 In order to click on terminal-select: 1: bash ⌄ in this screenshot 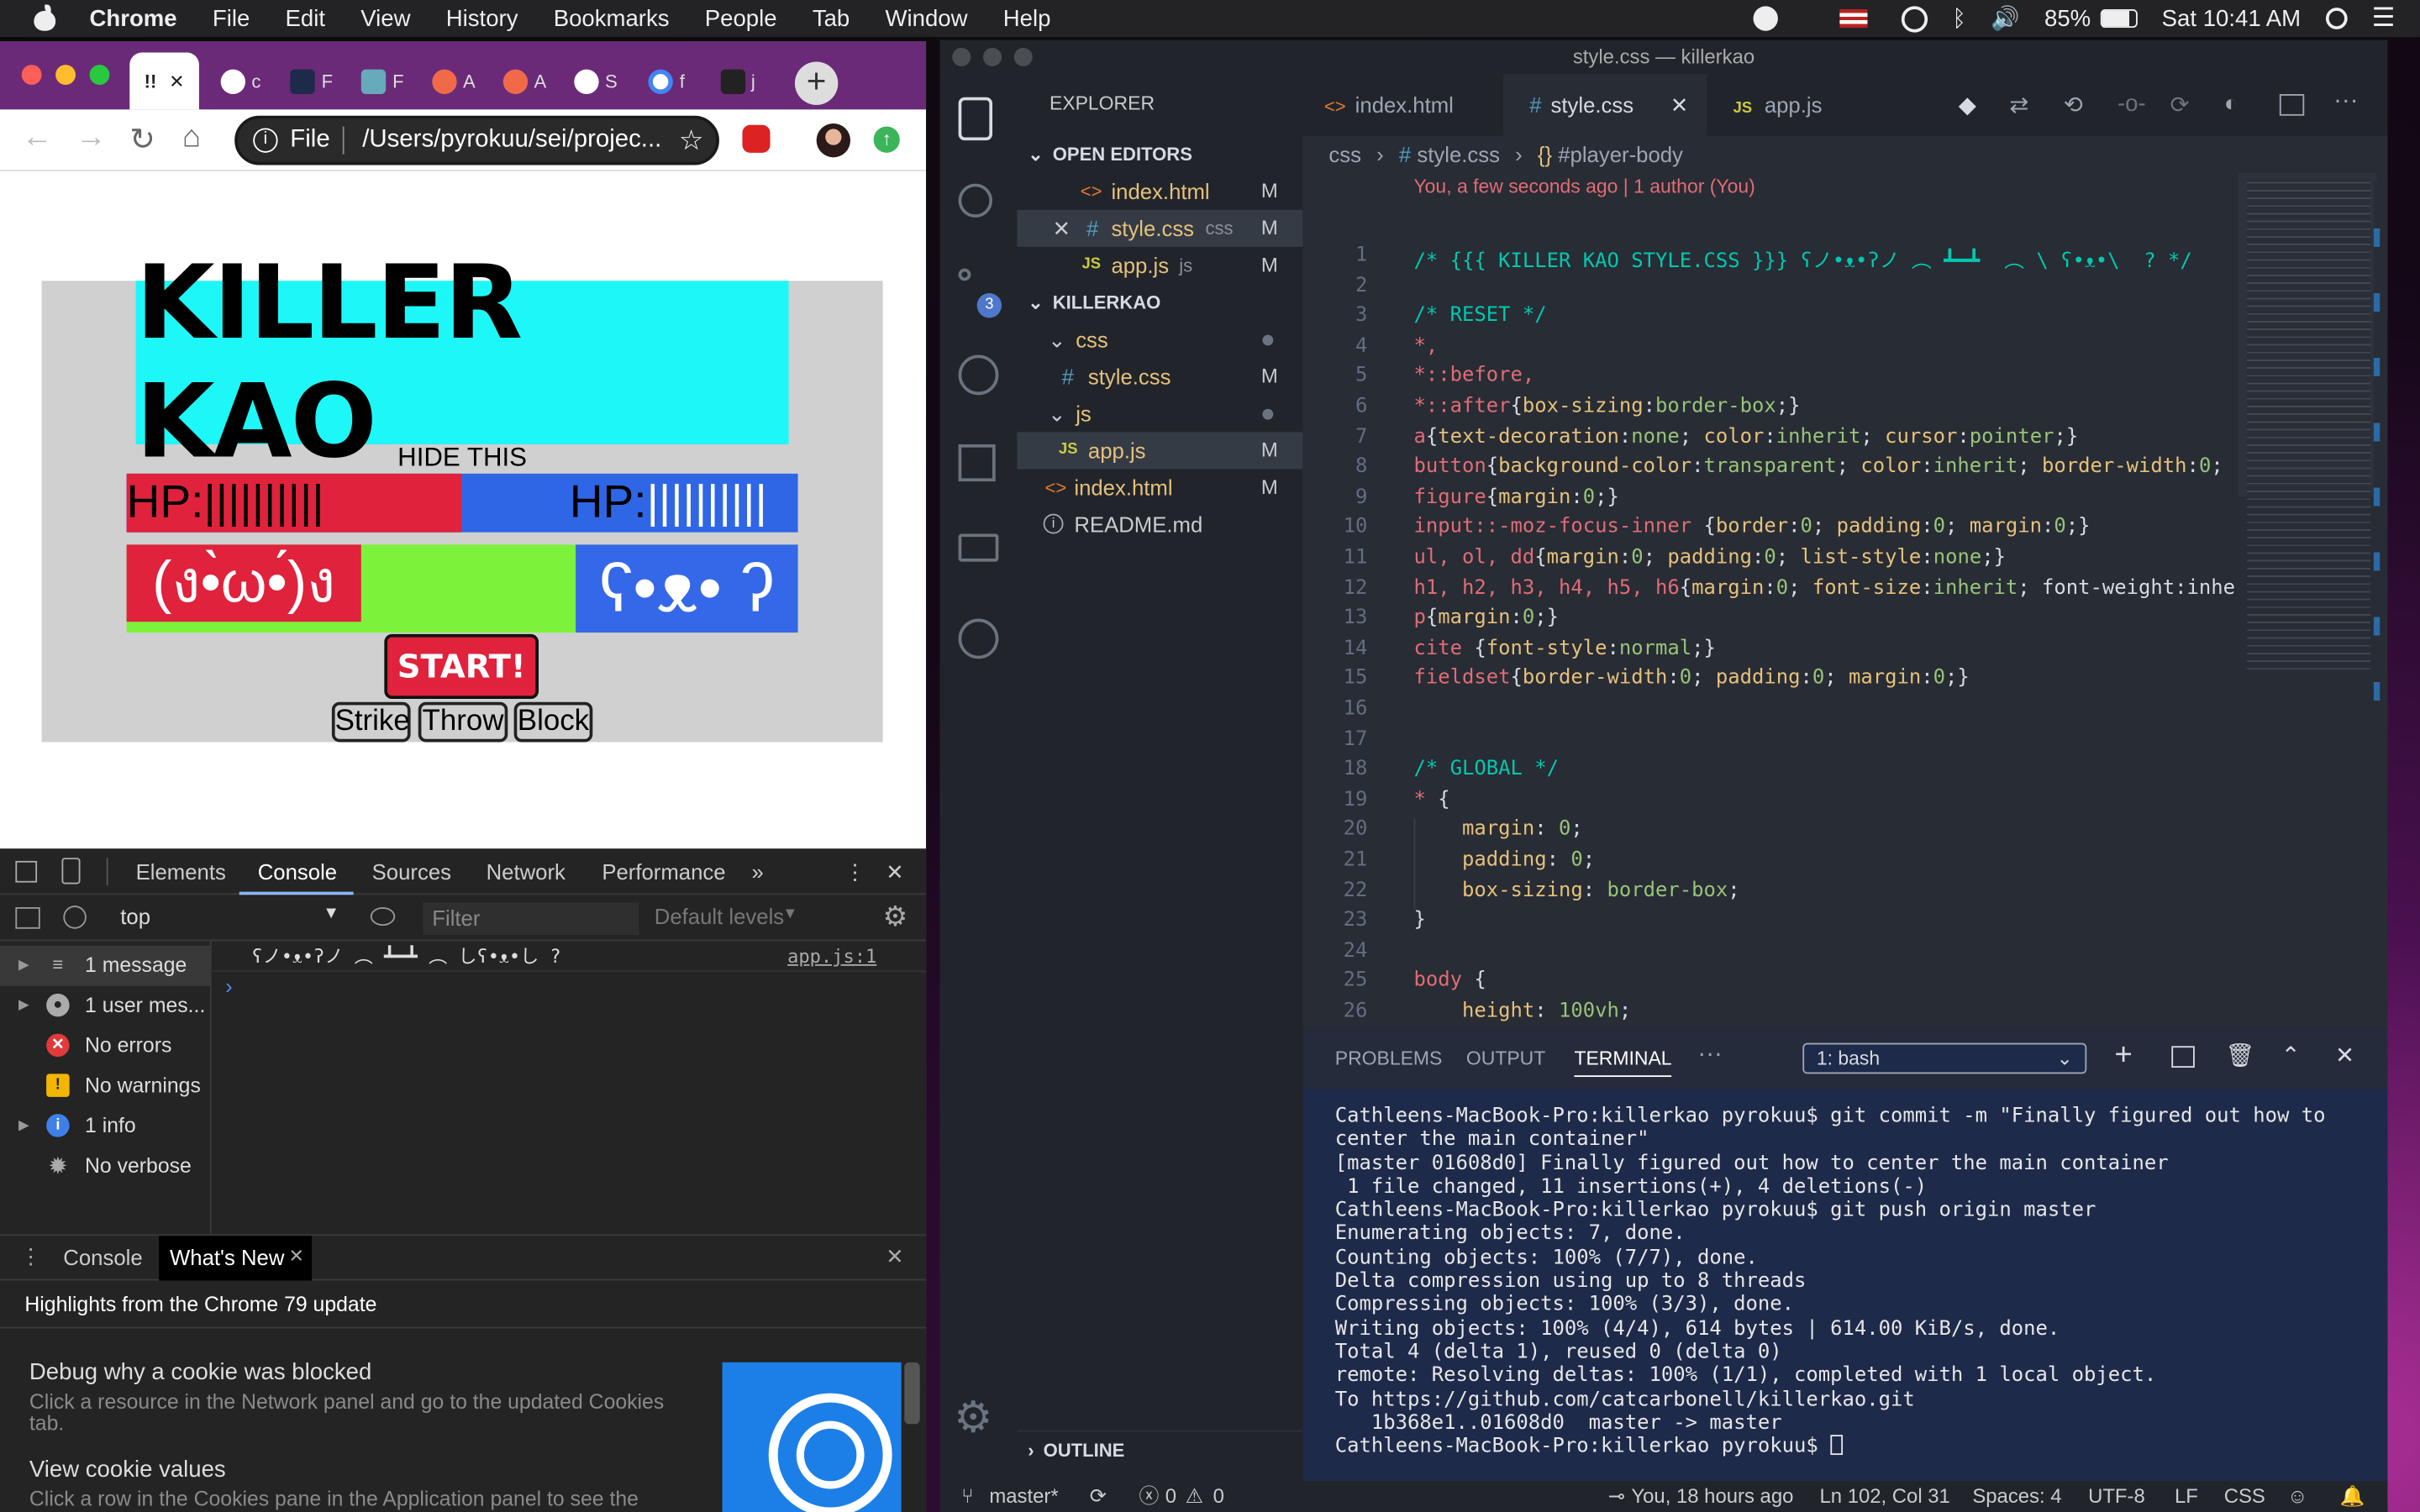, I will do `click(1944, 1058)`.